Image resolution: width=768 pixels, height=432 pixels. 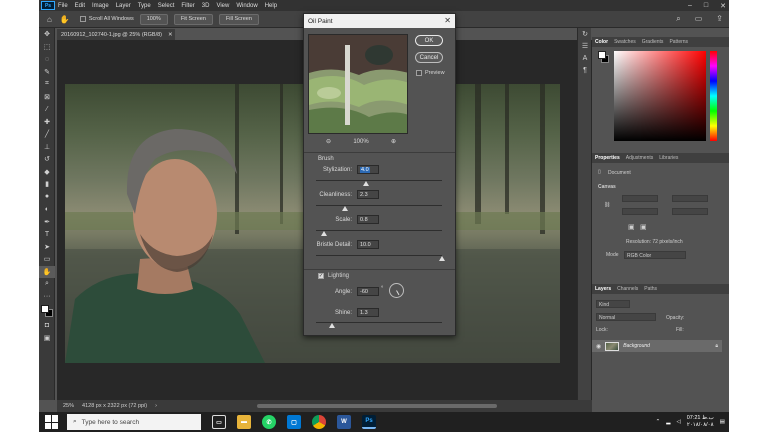 What do you see at coordinates (658, 422) in the screenshot?
I see `tray-chevron-icon: ⌃` at bounding box center [658, 422].